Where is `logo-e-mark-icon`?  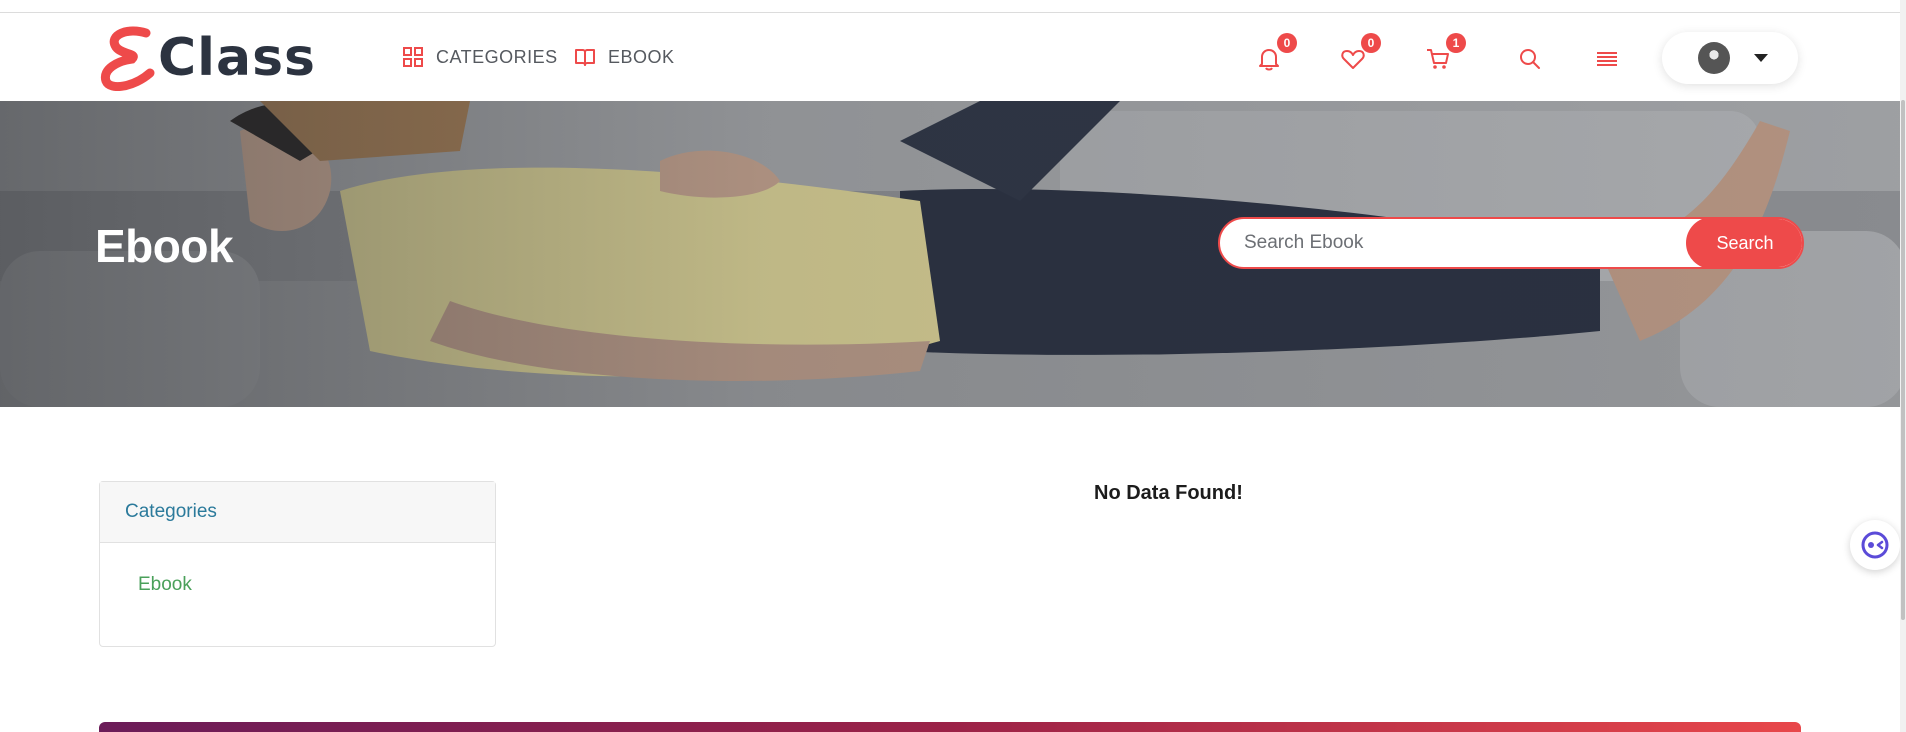 logo-e-mark-icon is located at coordinates (127, 58).